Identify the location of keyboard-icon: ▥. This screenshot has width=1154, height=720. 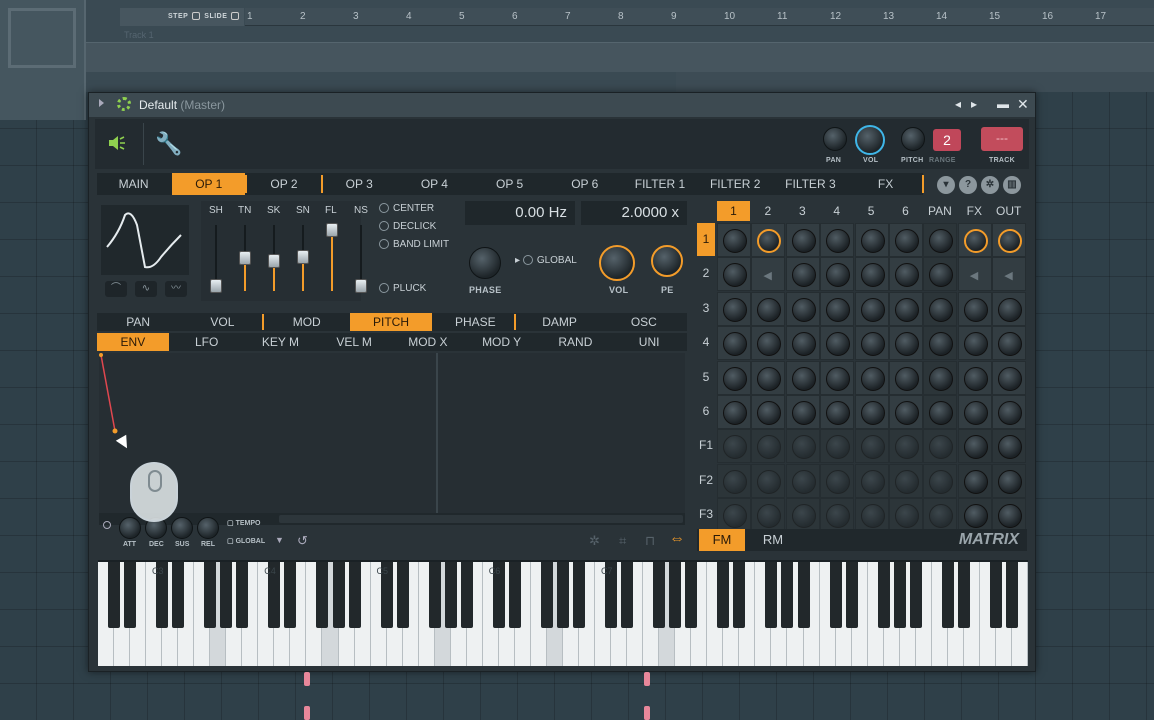
(1012, 185).